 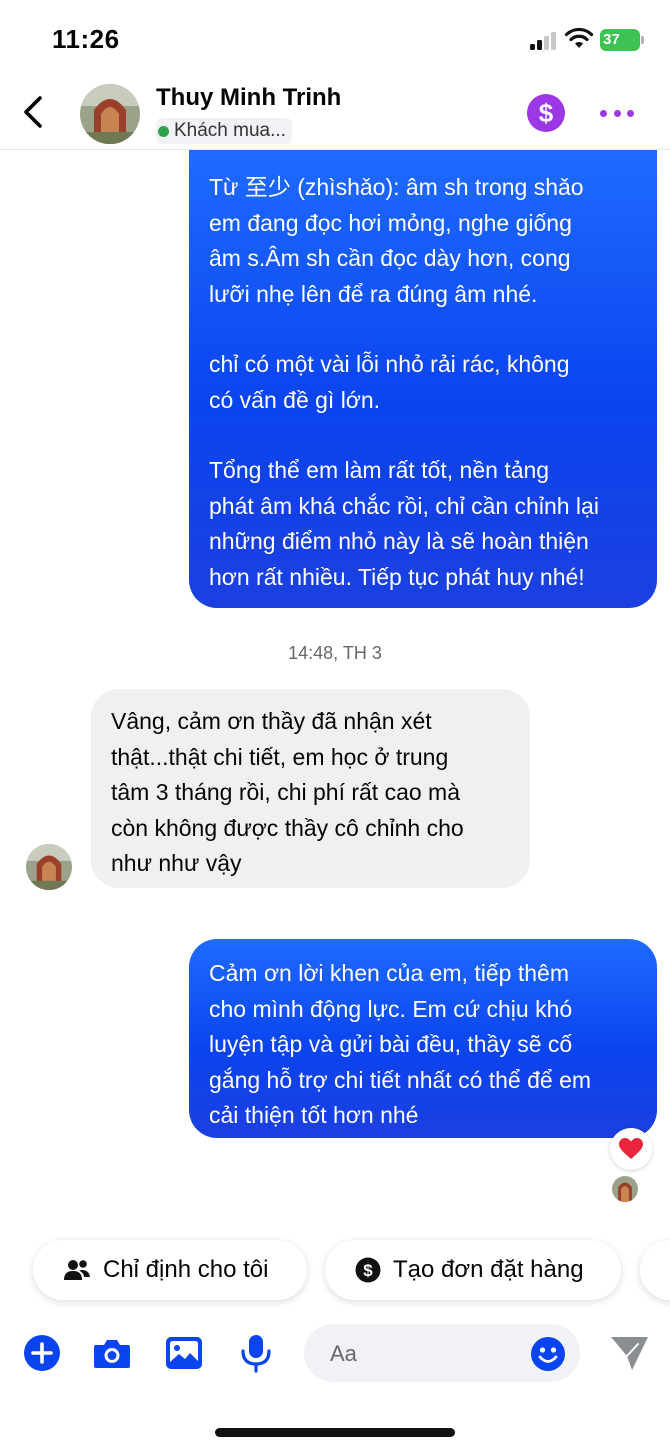 What do you see at coordinates (343, 1353) in the screenshot?
I see `message-input-placeholder: Aa` at bounding box center [343, 1353].